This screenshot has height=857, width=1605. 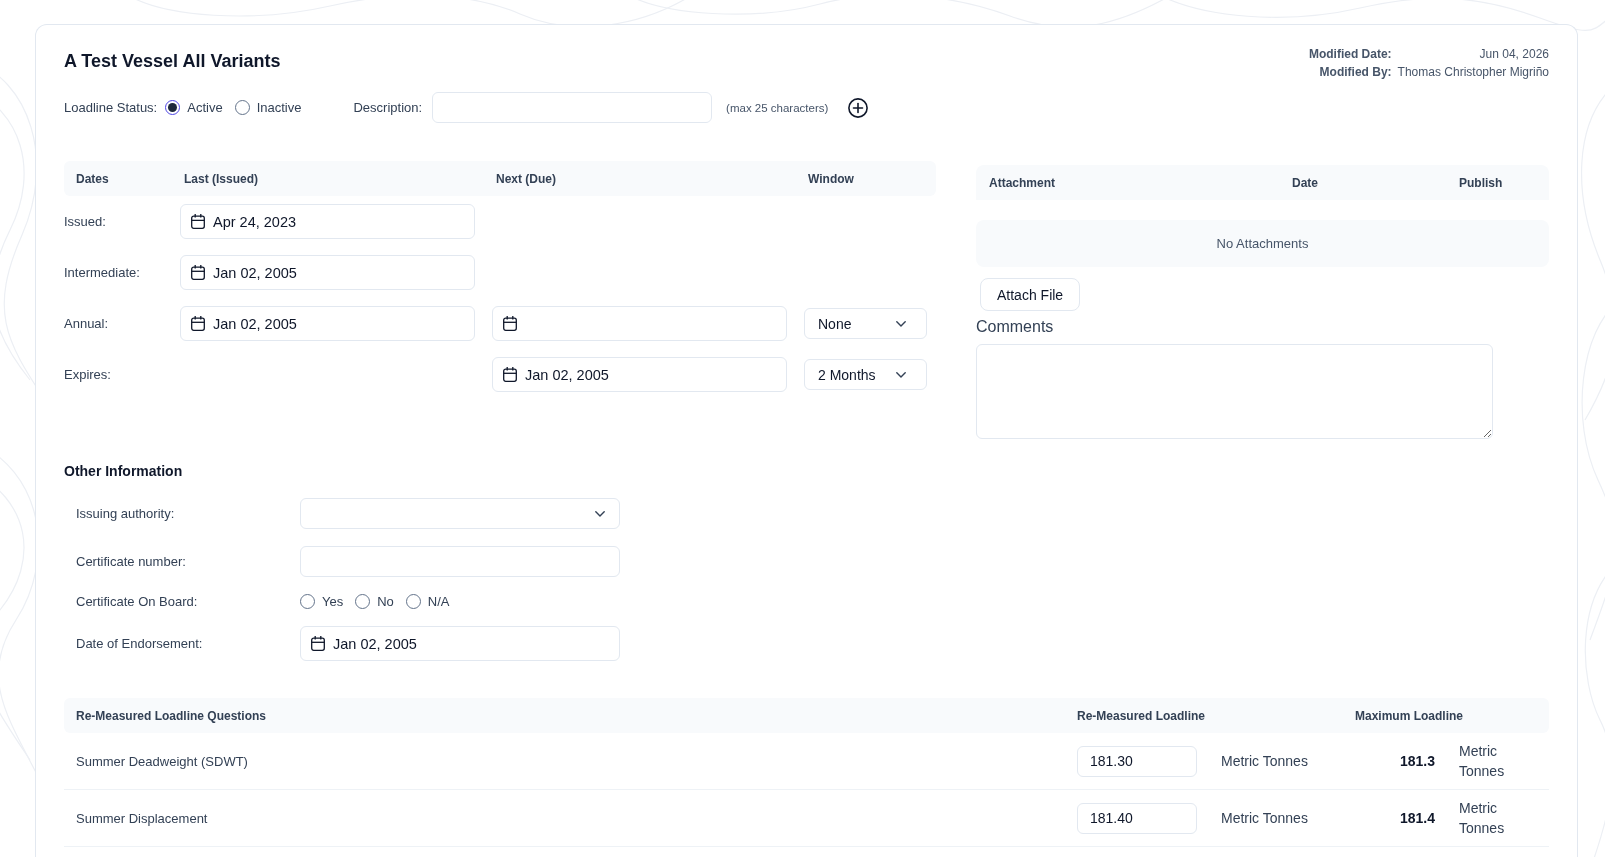 I want to click on hint-text: (max 25 characters), so click(x=777, y=107).